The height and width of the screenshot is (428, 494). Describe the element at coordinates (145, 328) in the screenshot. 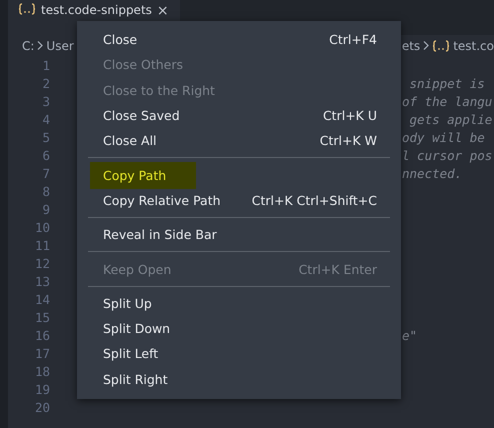

I see `menu-item: Split Down` at that location.